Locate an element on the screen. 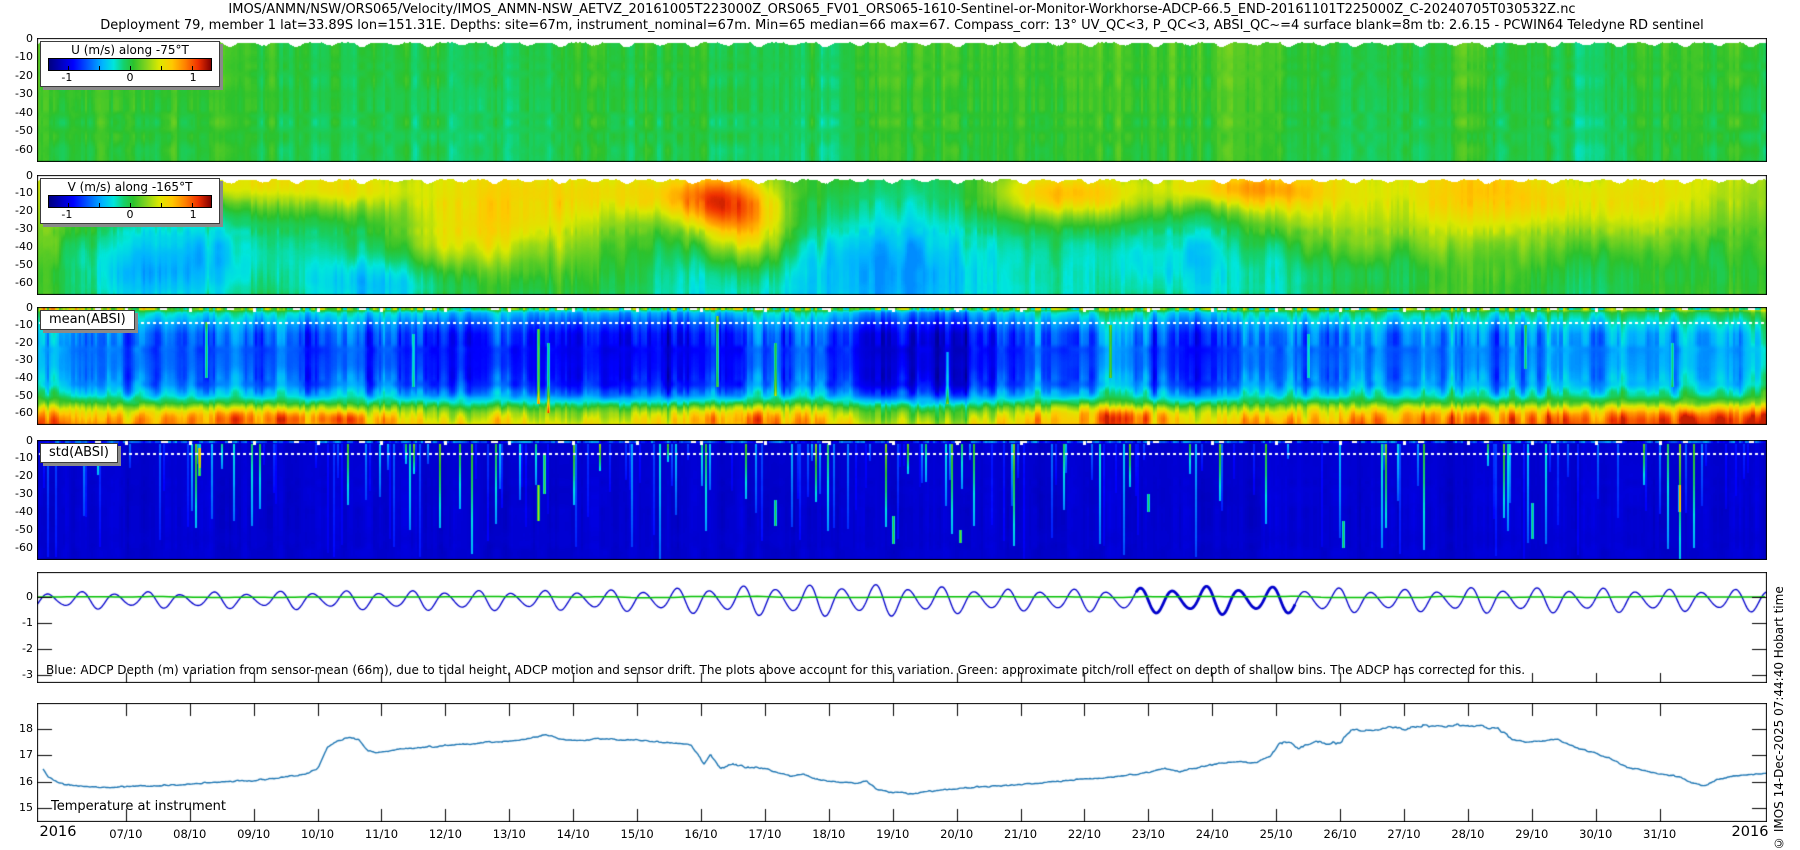 The width and height of the screenshot is (1800, 850). y-tick-label: -2 is located at coordinates (27, 648).